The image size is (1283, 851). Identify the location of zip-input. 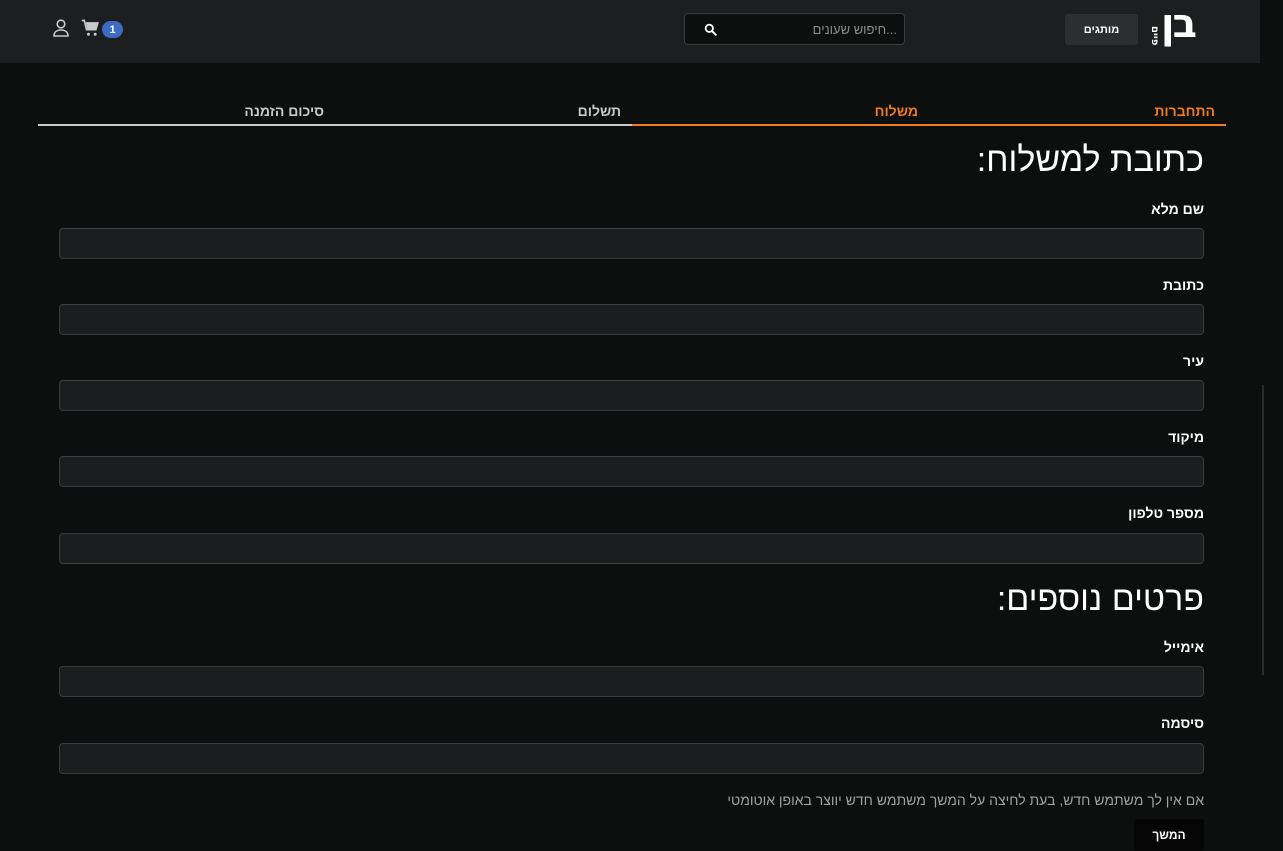
(631, 471).